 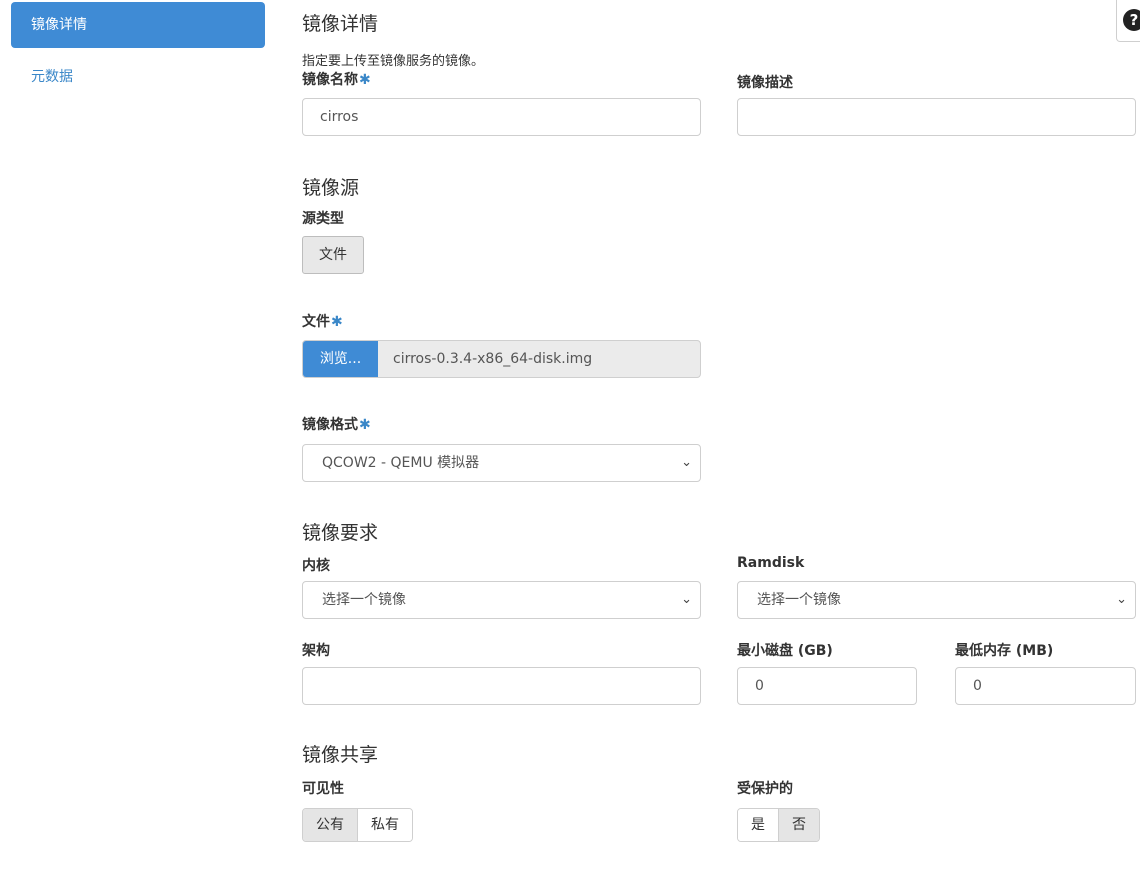 What do you see at coordinates (1045, 686) in the screenshot?
I see `min-ram-input: 0` at bounding box center [1045, 686].